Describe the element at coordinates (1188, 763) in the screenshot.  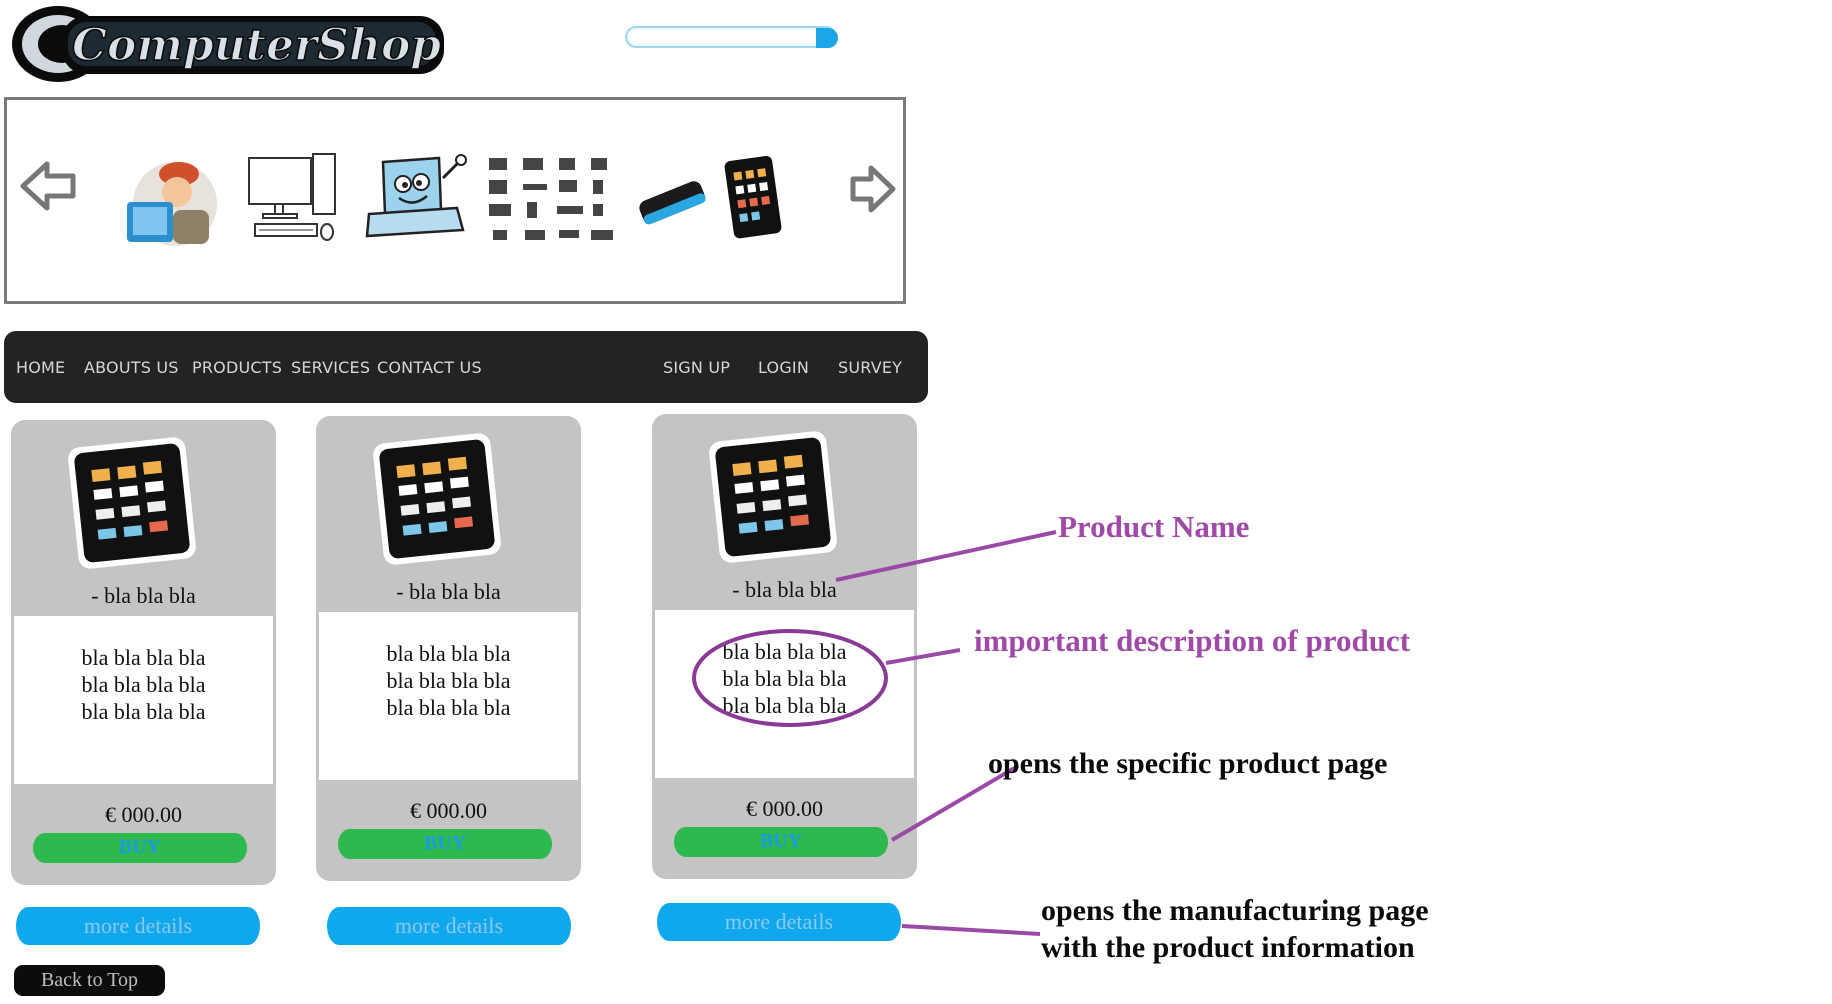
I see `annotation-buy-note: opens the specific product page` at that location.